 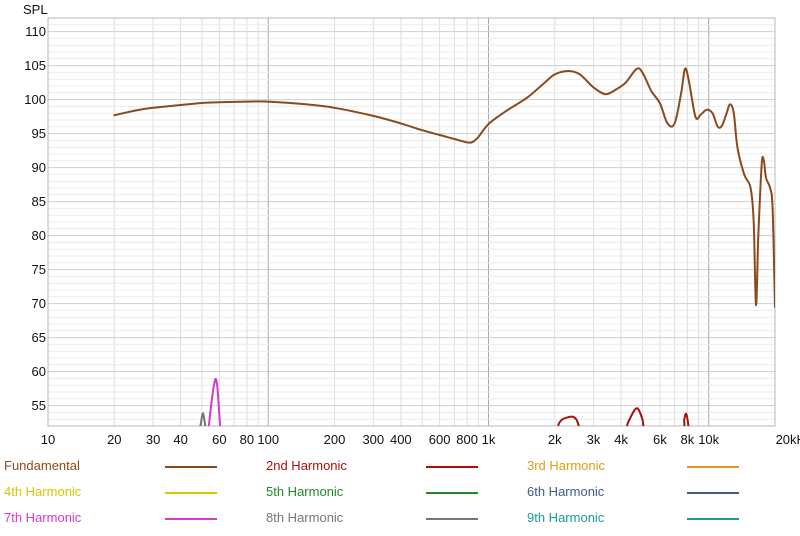 I want to click on legend-label: 2nd Harmonic, so click(x=306, y=465).